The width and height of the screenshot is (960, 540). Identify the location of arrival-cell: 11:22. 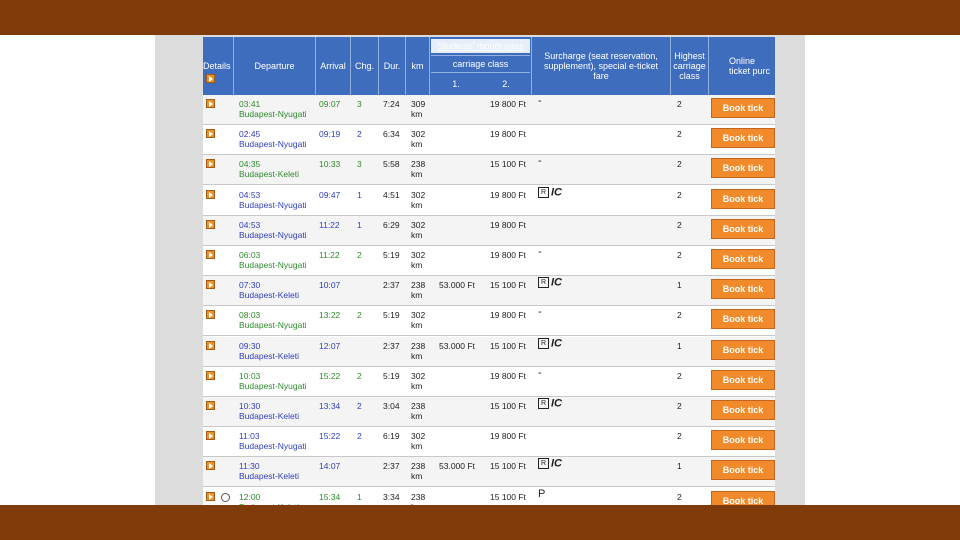
(329, 255).